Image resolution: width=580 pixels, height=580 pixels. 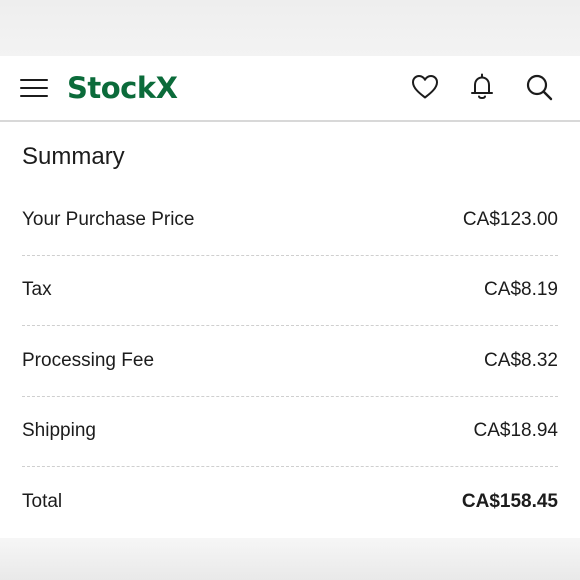 I want to click on total-label: Total, so click(x=42, y=501).